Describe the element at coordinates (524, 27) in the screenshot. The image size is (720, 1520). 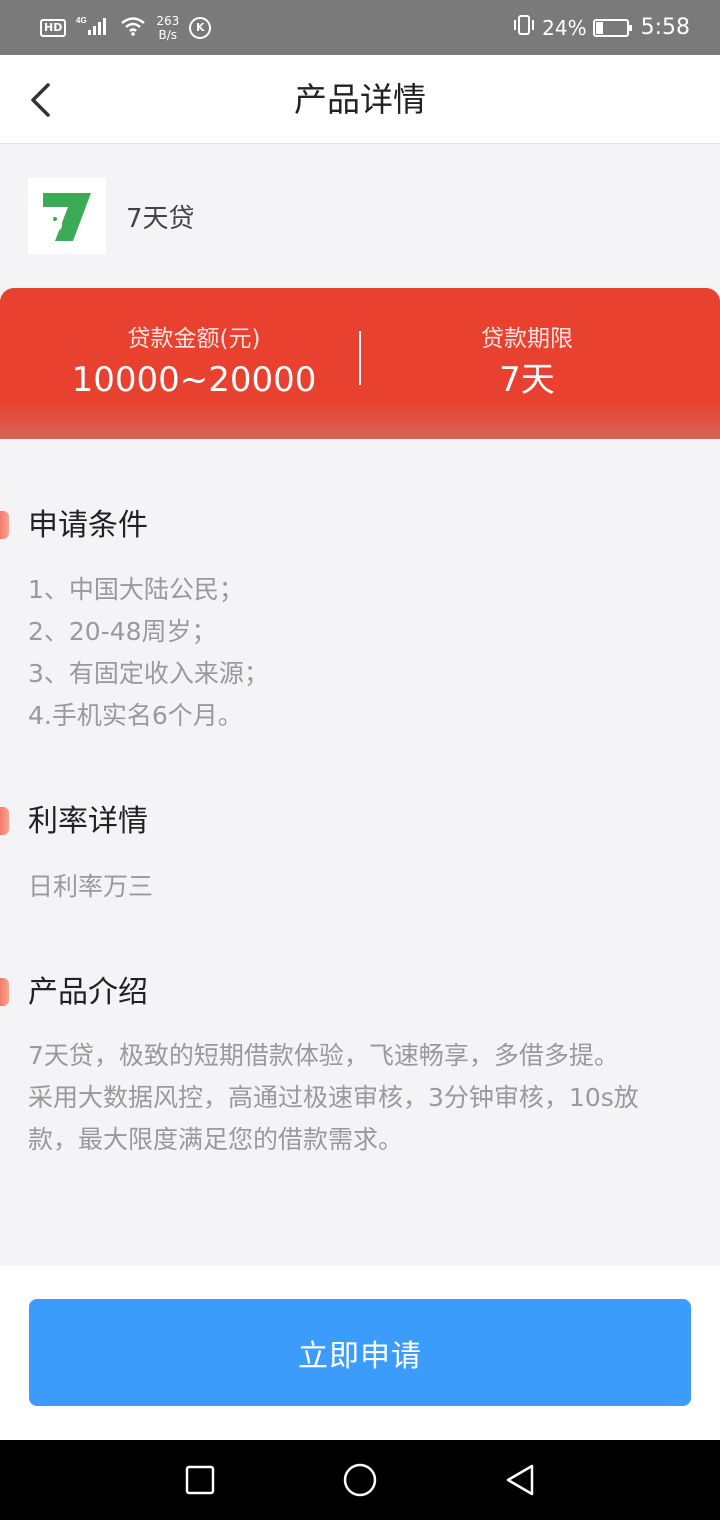
I see `vibrate-icon` at that location.